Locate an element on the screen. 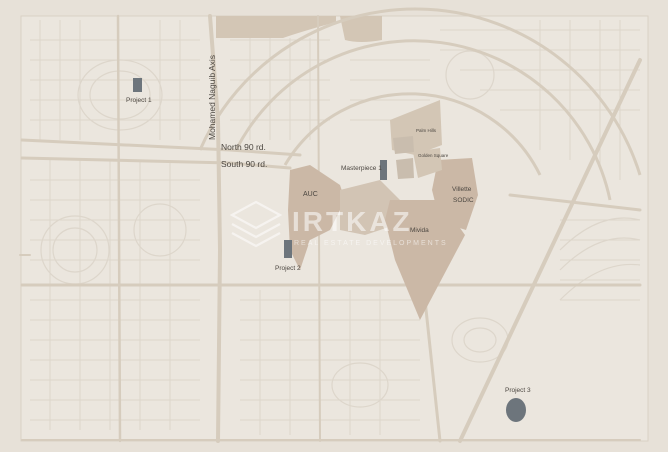 This screenshot has width=668, height=452. watermark-tagline: REAL ESTATE DEVELOPMENTS is located at coordinates (371, 243).